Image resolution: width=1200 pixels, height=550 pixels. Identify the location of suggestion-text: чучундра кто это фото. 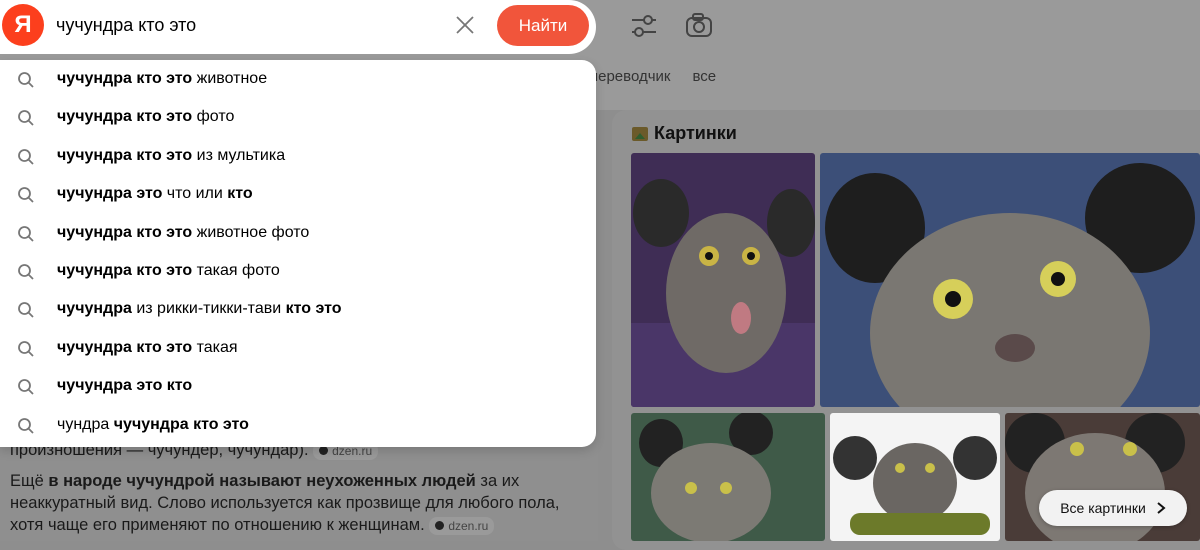
(146, 117).